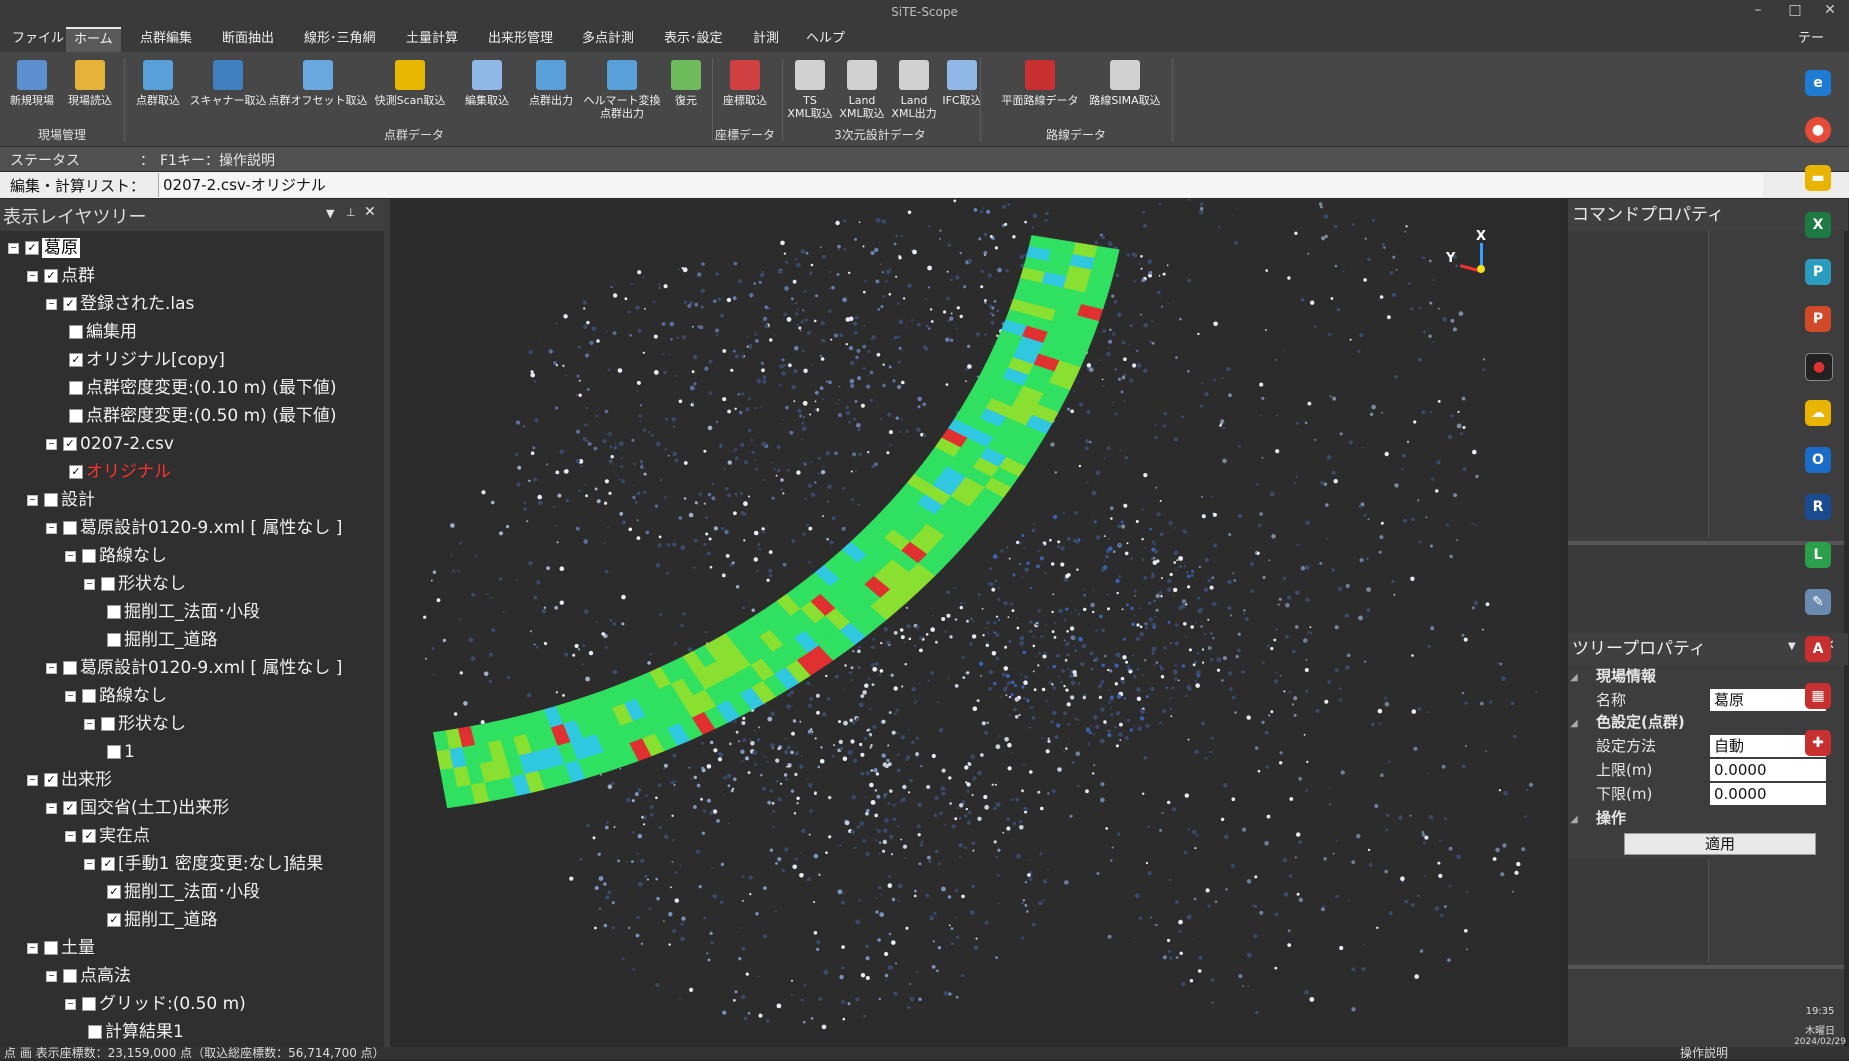 This screenshot has width=1849, height=1061. What do you see at coordinates (61, 948) in the screenshot?
I see `tree-item: − 土量` at bounding box center [61, 948].